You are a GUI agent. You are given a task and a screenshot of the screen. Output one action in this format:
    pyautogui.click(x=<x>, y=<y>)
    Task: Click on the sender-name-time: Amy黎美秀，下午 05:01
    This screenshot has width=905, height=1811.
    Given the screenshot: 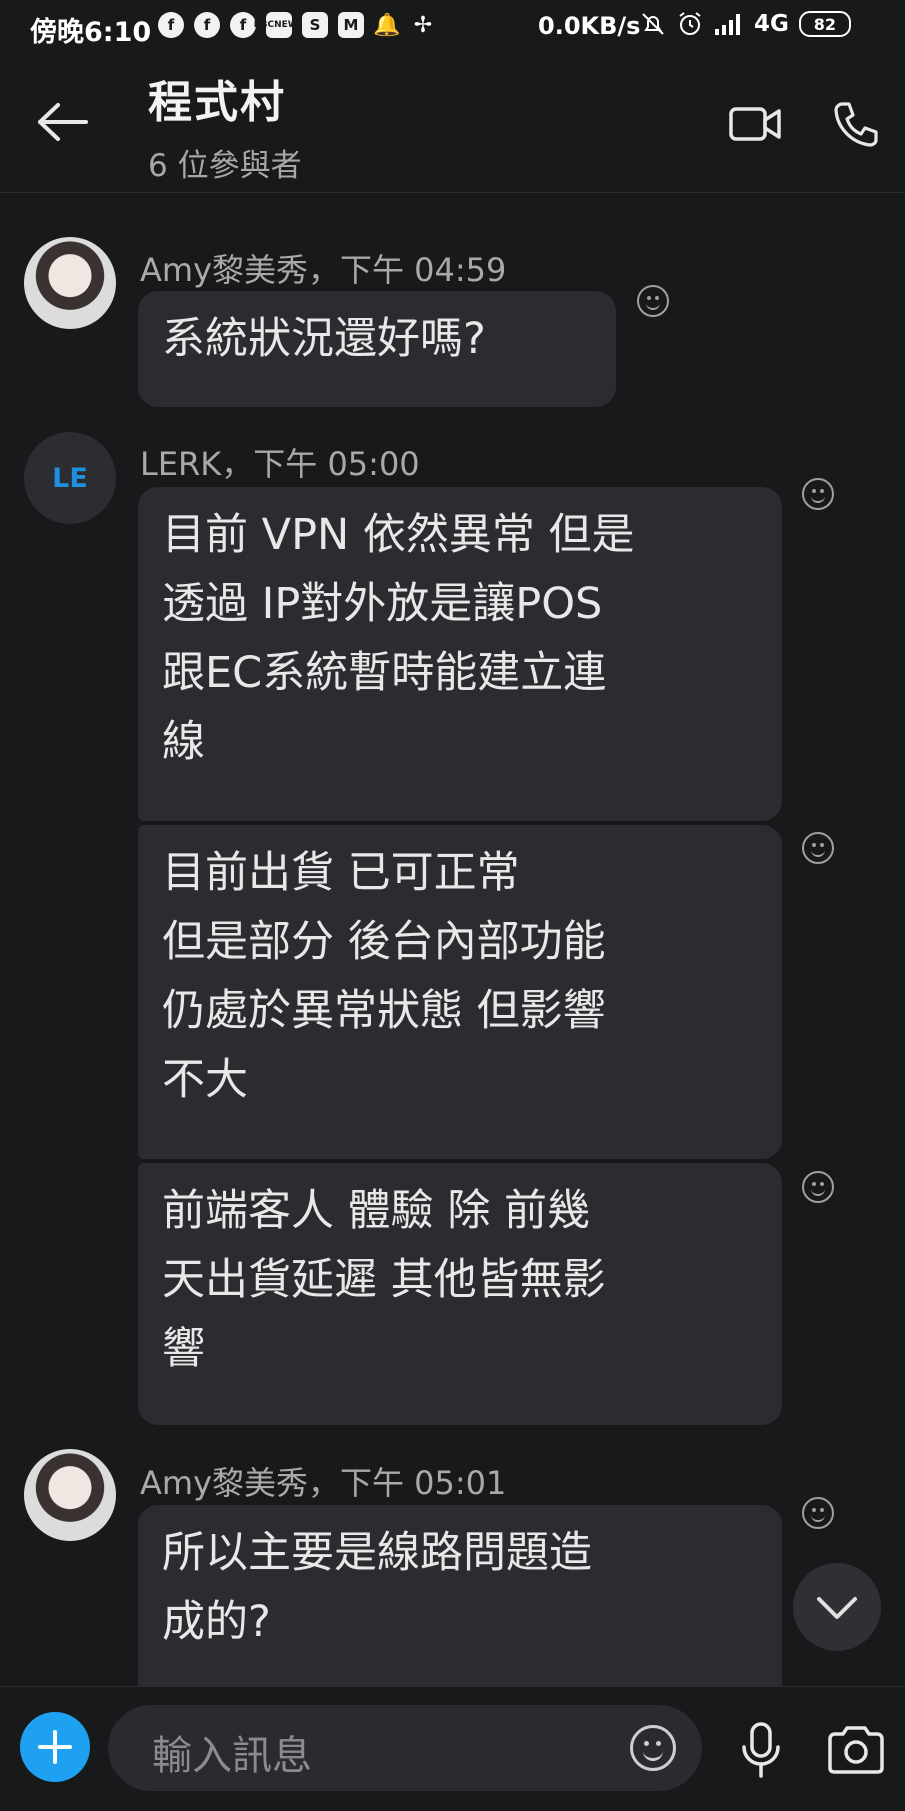 What is the action you would take?
    pyautogui.click(x=323, y=1483)
    